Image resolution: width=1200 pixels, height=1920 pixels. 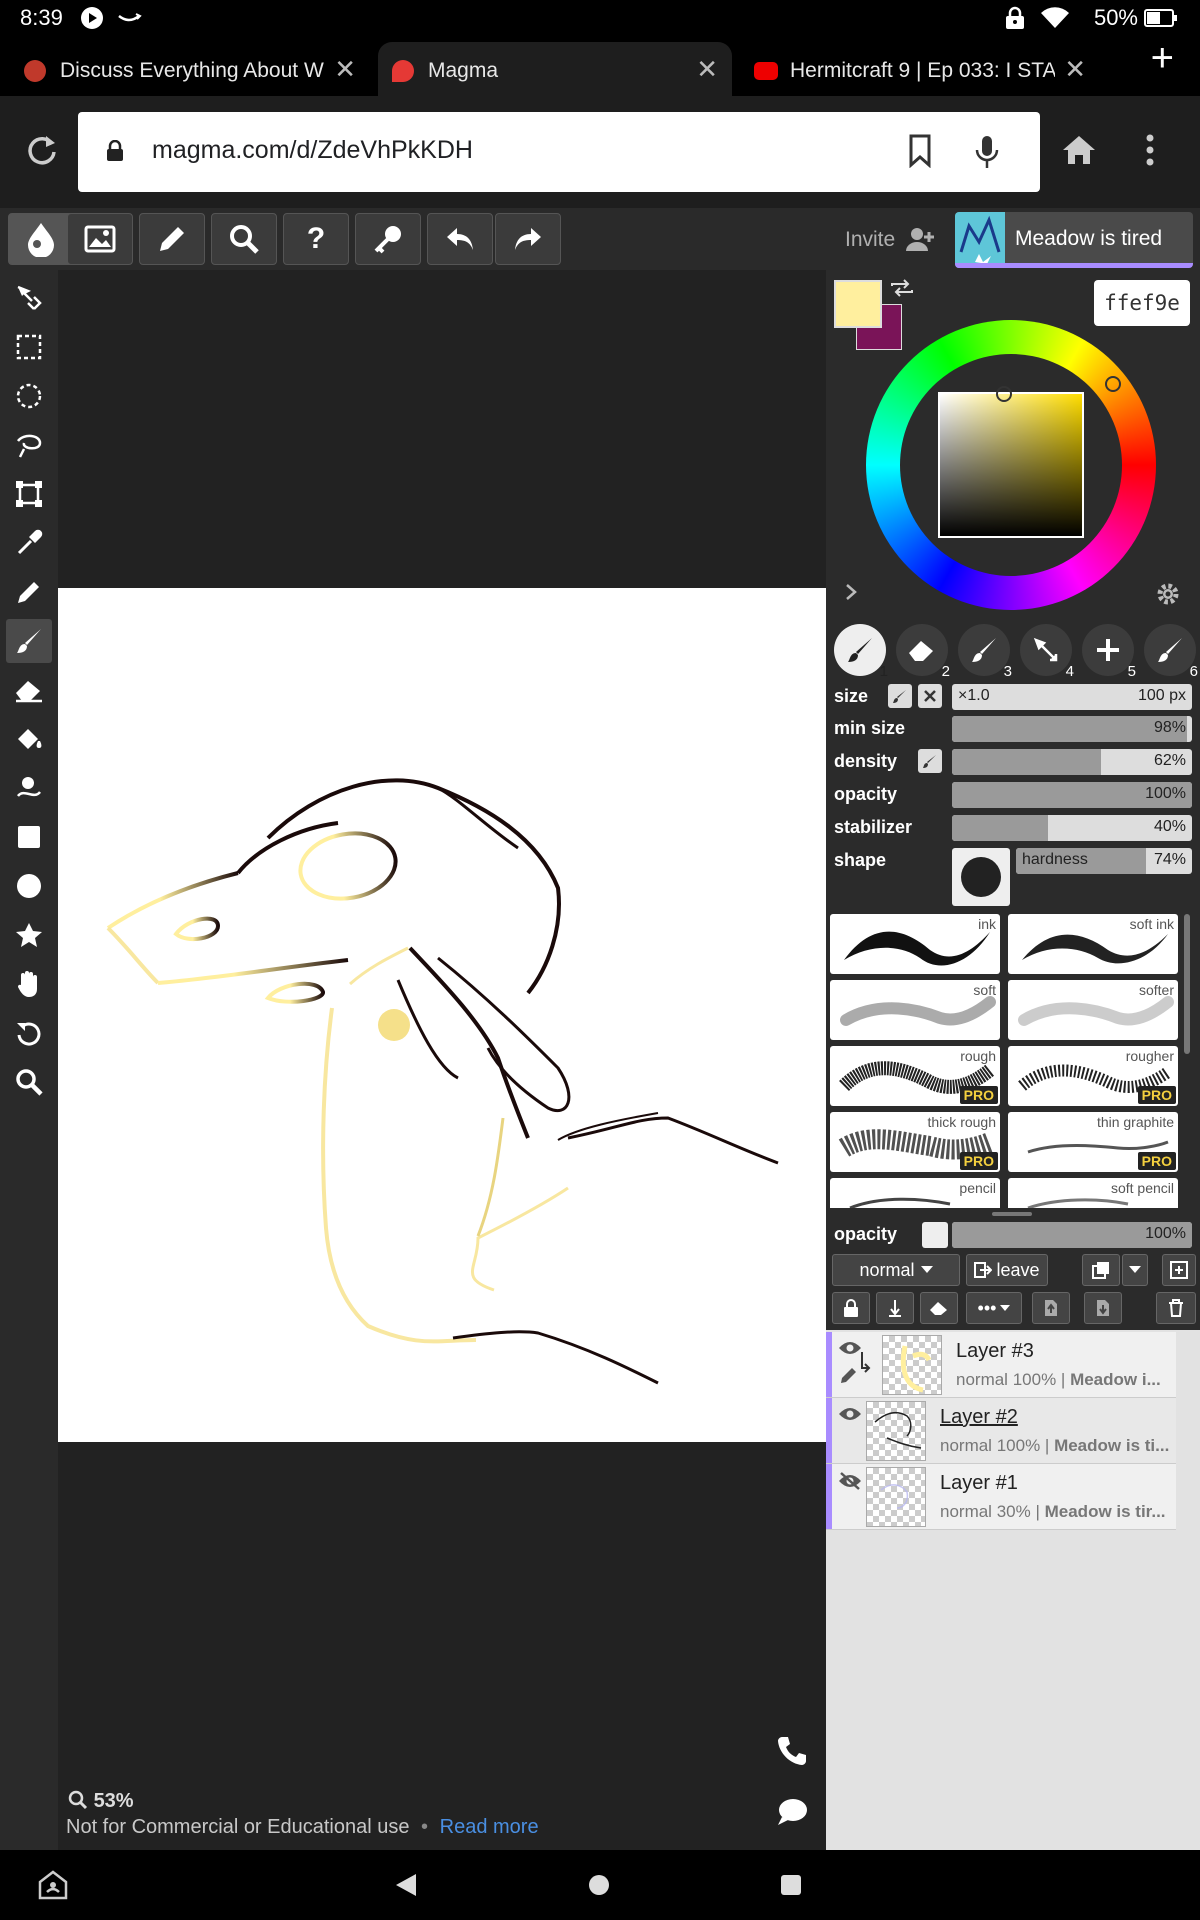 What do you see at coordinates (1135, 1270) in the screenshot?
I see `duplicate-options-button` at bounding box center [1135, 1270].